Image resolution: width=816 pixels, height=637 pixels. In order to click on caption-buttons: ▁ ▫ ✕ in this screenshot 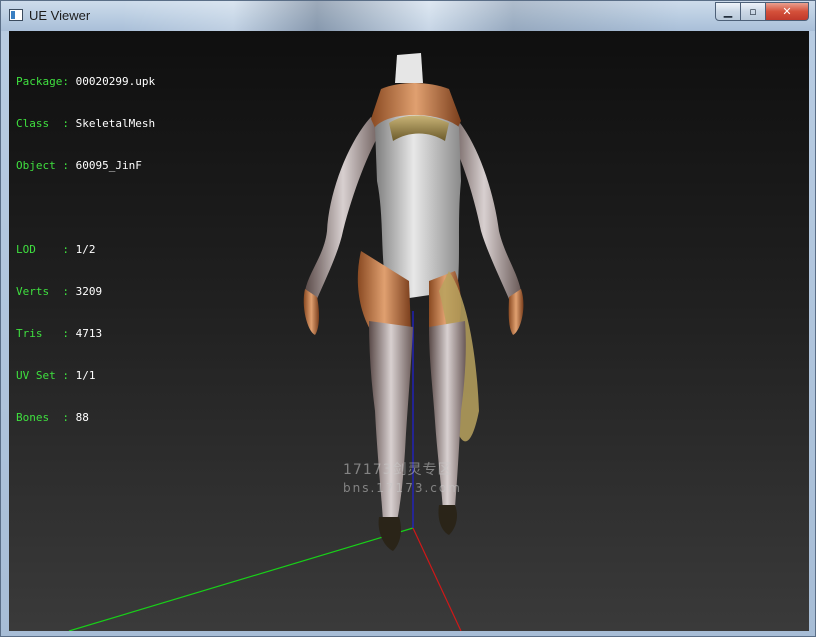, I will do `click(762, 11)`.